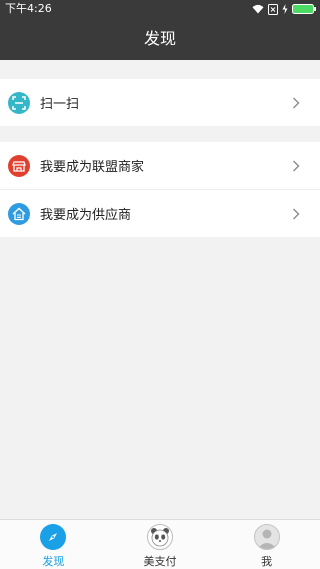 The height and width of the screenshot is (569, 320). I want to click on become-merchant-row: 我要成为联盟商家, so click(160, 165).